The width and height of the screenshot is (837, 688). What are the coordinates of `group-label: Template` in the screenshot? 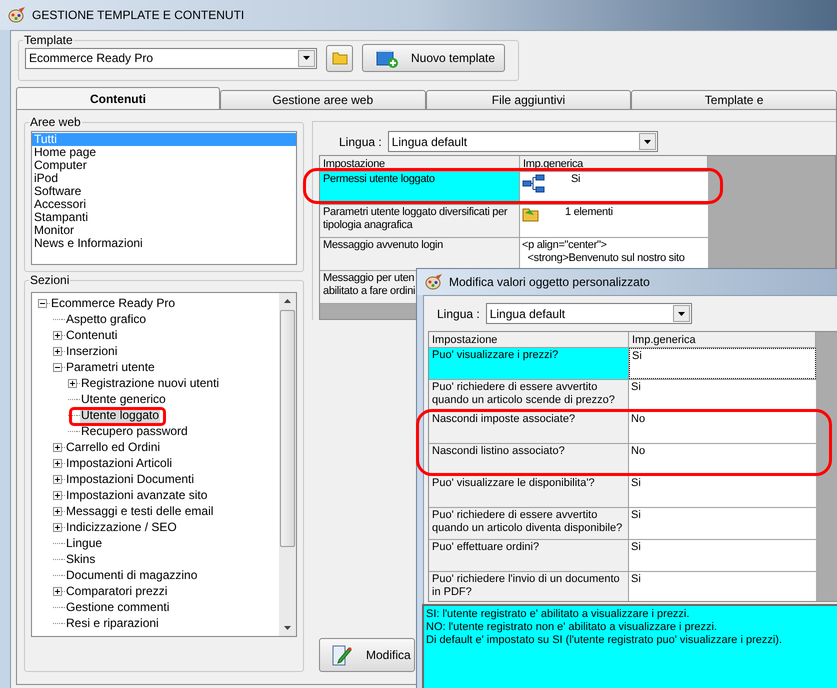 It's located at (48, 40).